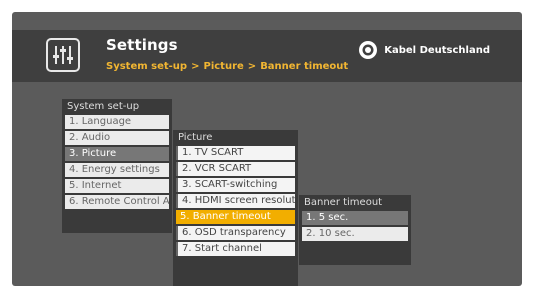  I want to click on menu-item-language: 1. Language, so click(117, 122).